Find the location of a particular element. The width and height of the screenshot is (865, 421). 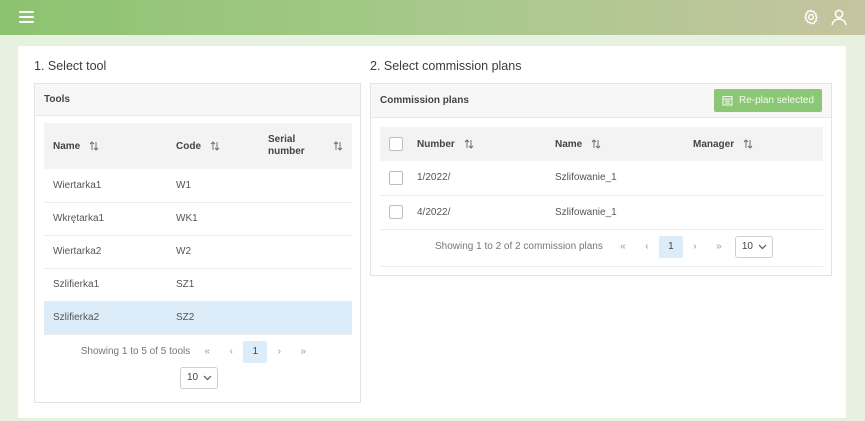

tools-table-header: Name Code Serial number is located at coordinates (198, 146).